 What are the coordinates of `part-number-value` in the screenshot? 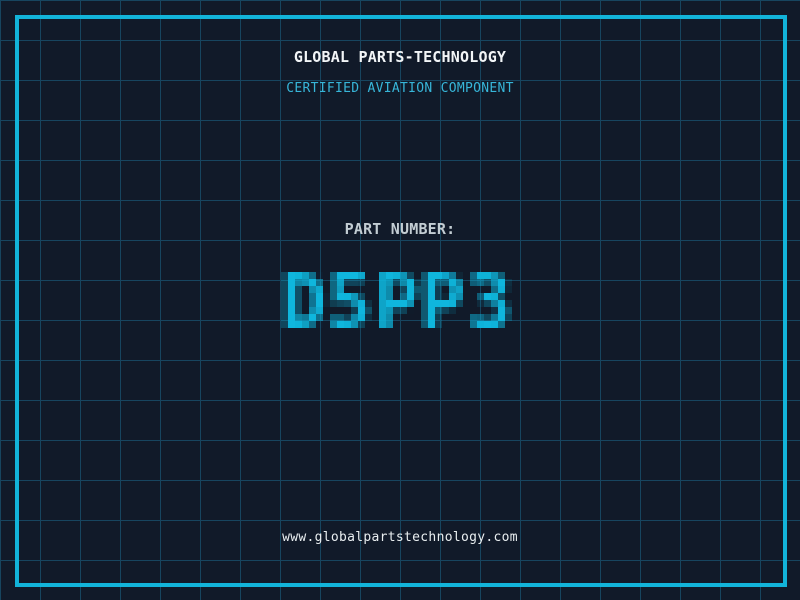 It's located at (400, 303).